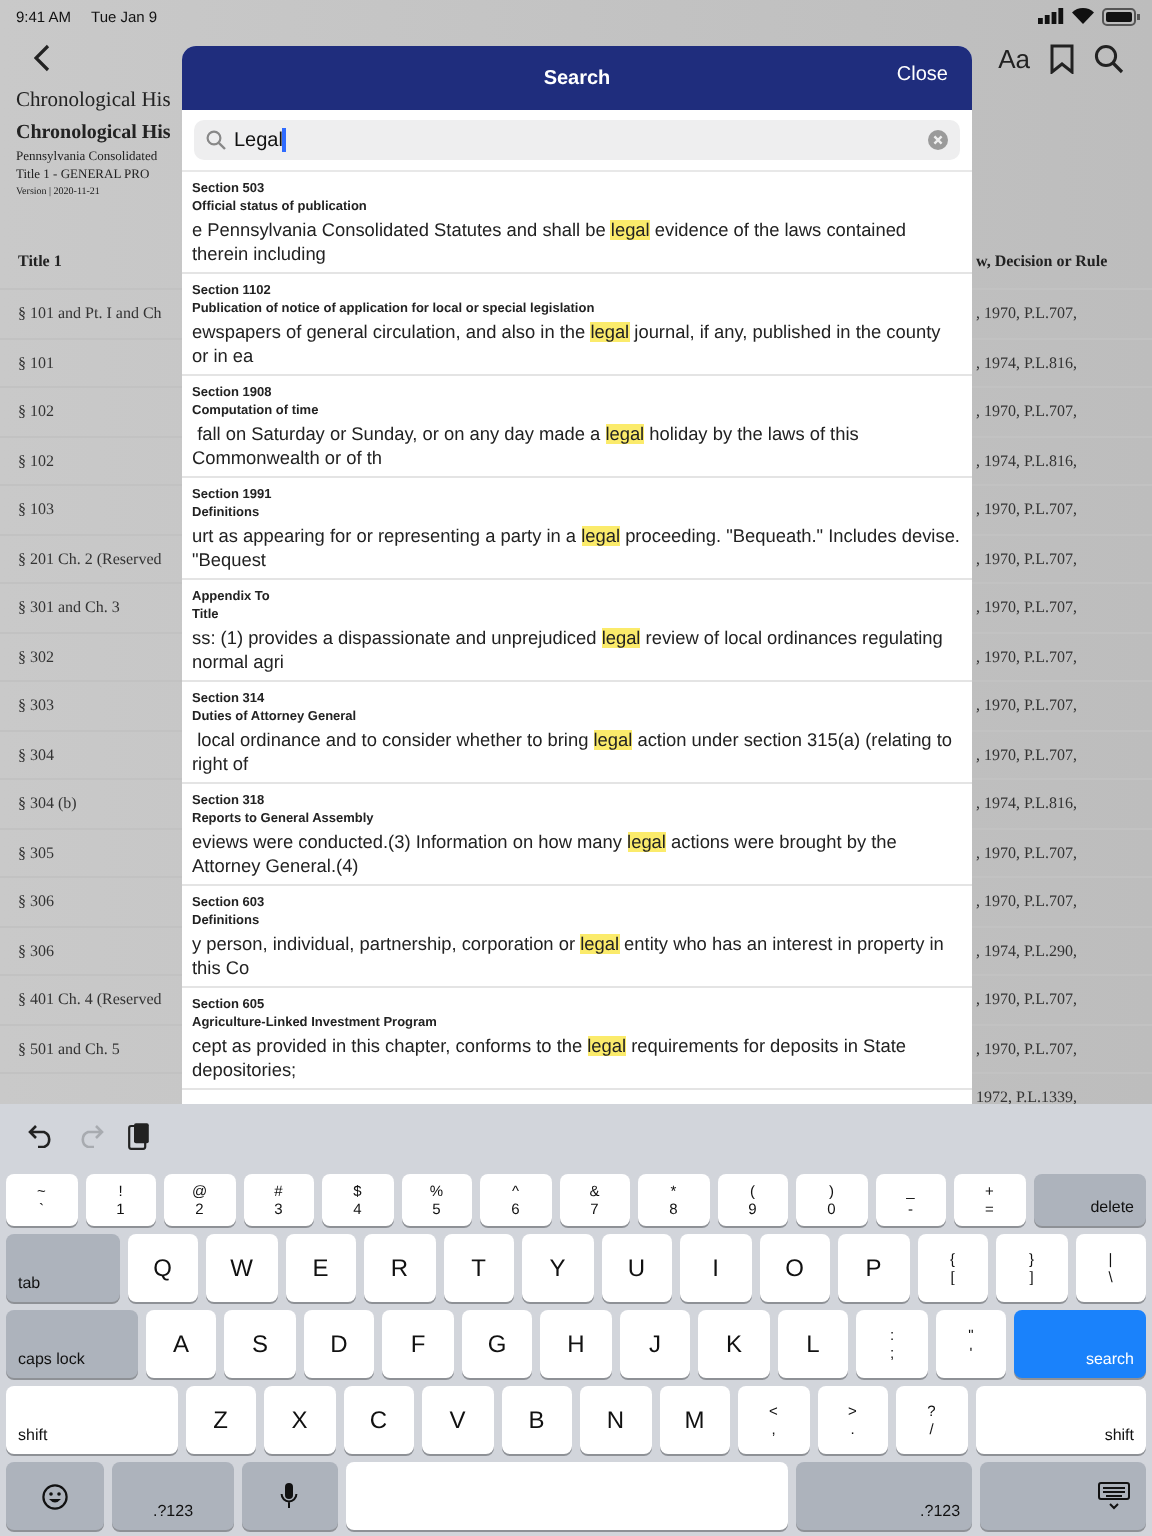 Image resolution: width=1152 pixels, height=1536 pixels. What do you see at coordinates (36, 656) in the screenshot?
I see `table-cell: § 302` at bounding box center [36, 656].